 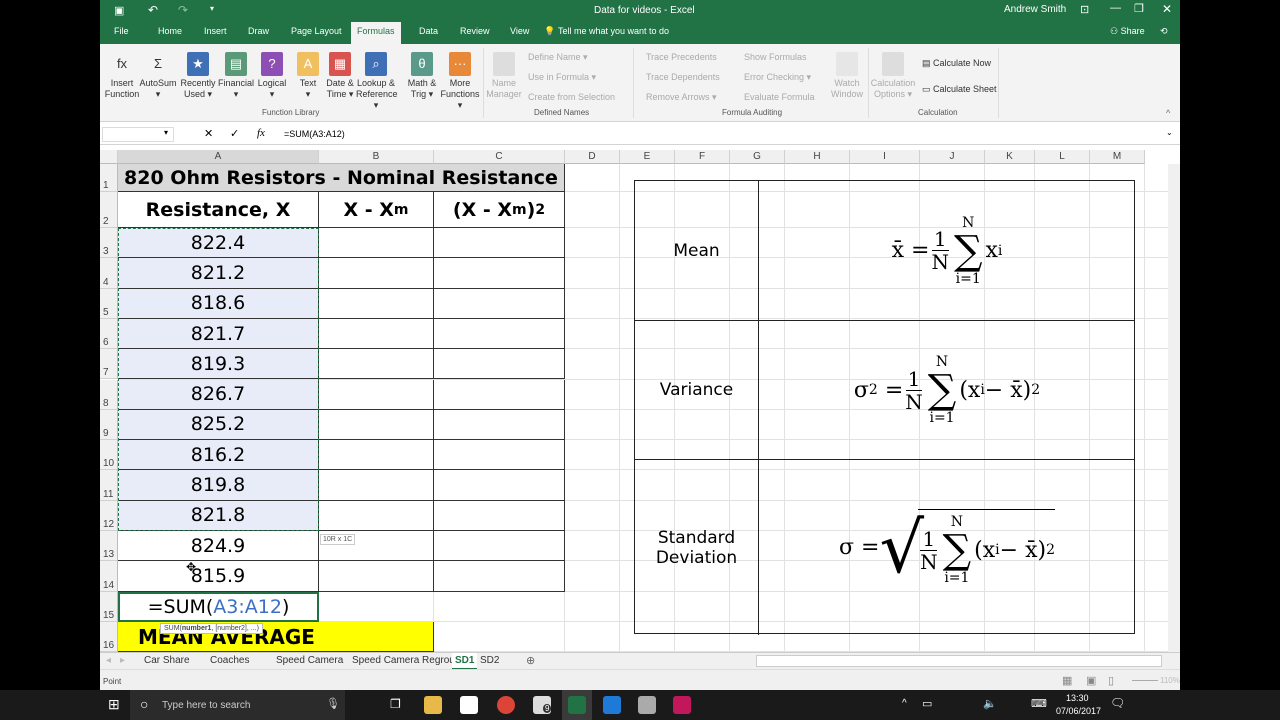 I want to click on calculate-now-button: ▤ Calculate Now, so click(x=956, y=63).